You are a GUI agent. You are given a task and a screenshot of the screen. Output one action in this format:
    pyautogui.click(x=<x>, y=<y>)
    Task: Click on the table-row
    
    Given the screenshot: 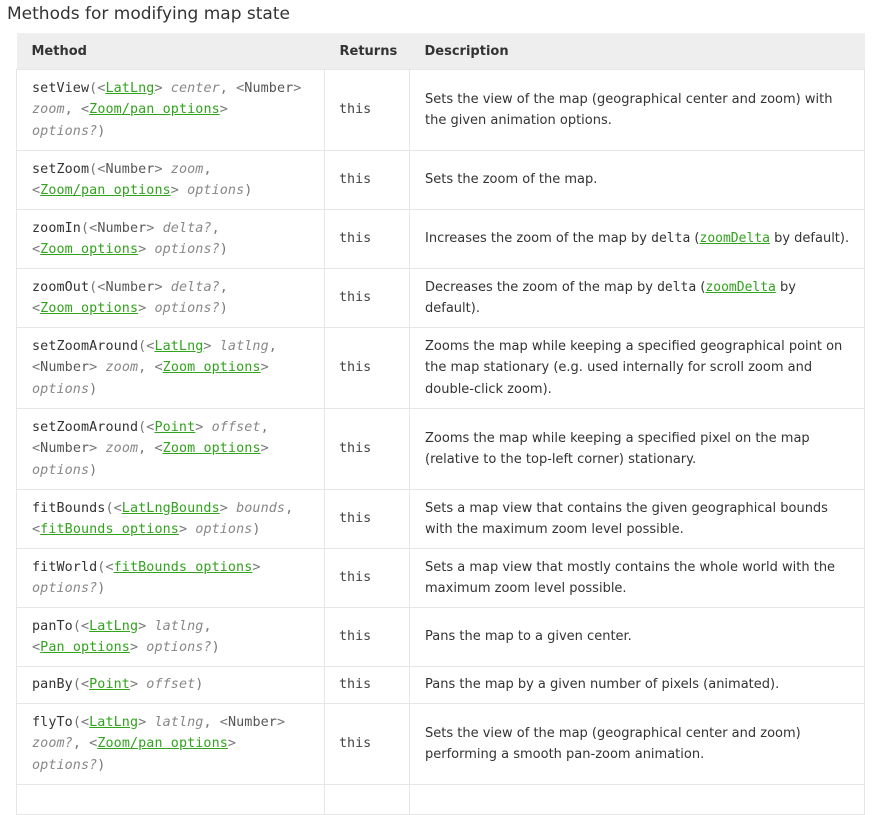 What is the action you would take?
    pyautogui.click(x=440, y=799)
    